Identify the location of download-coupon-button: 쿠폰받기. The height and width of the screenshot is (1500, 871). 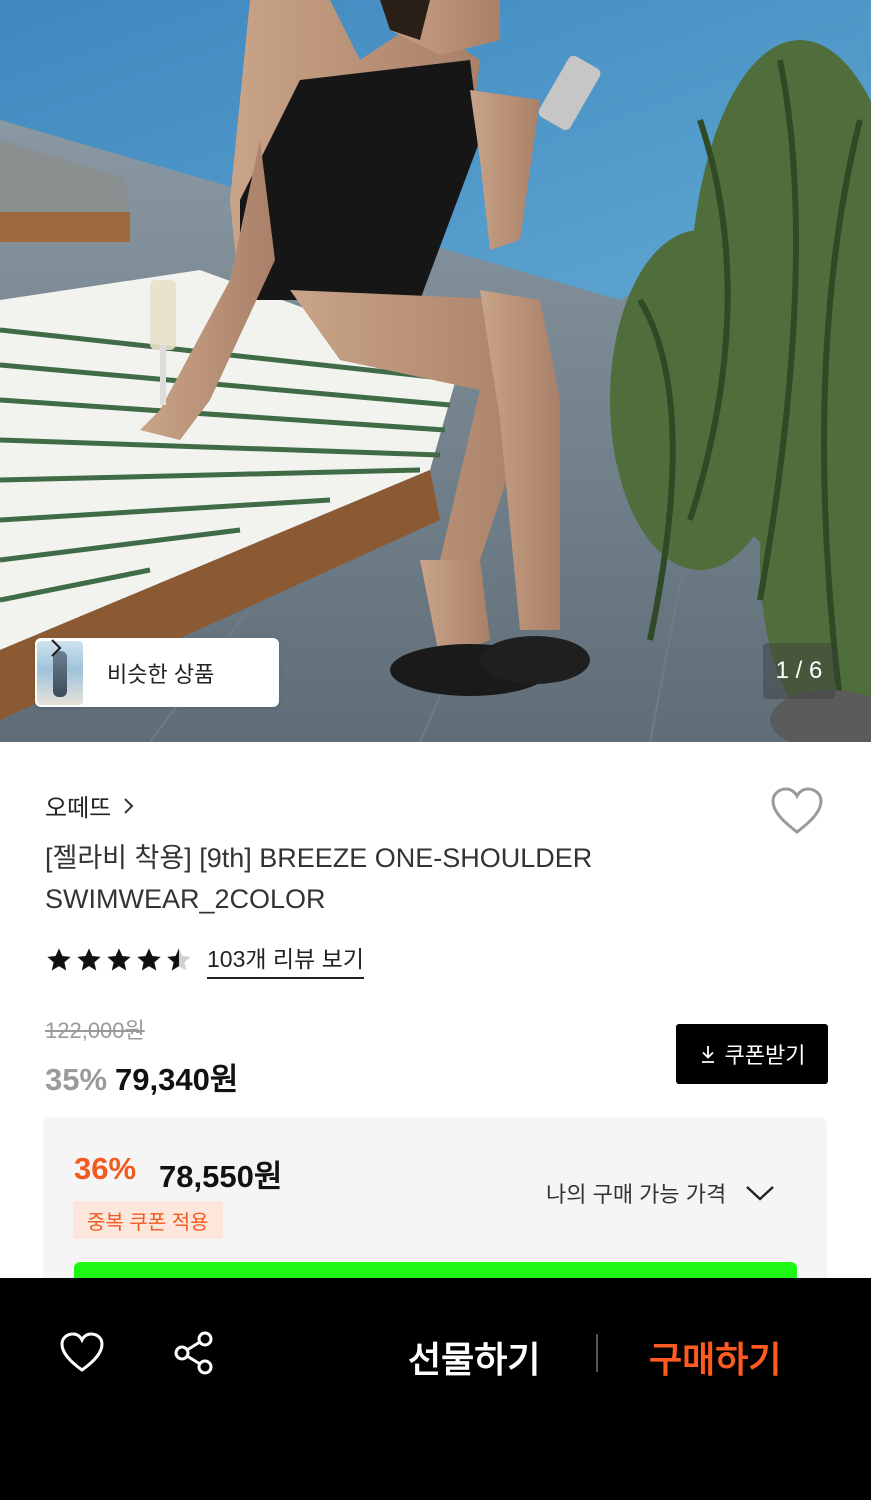
(752, 1054).